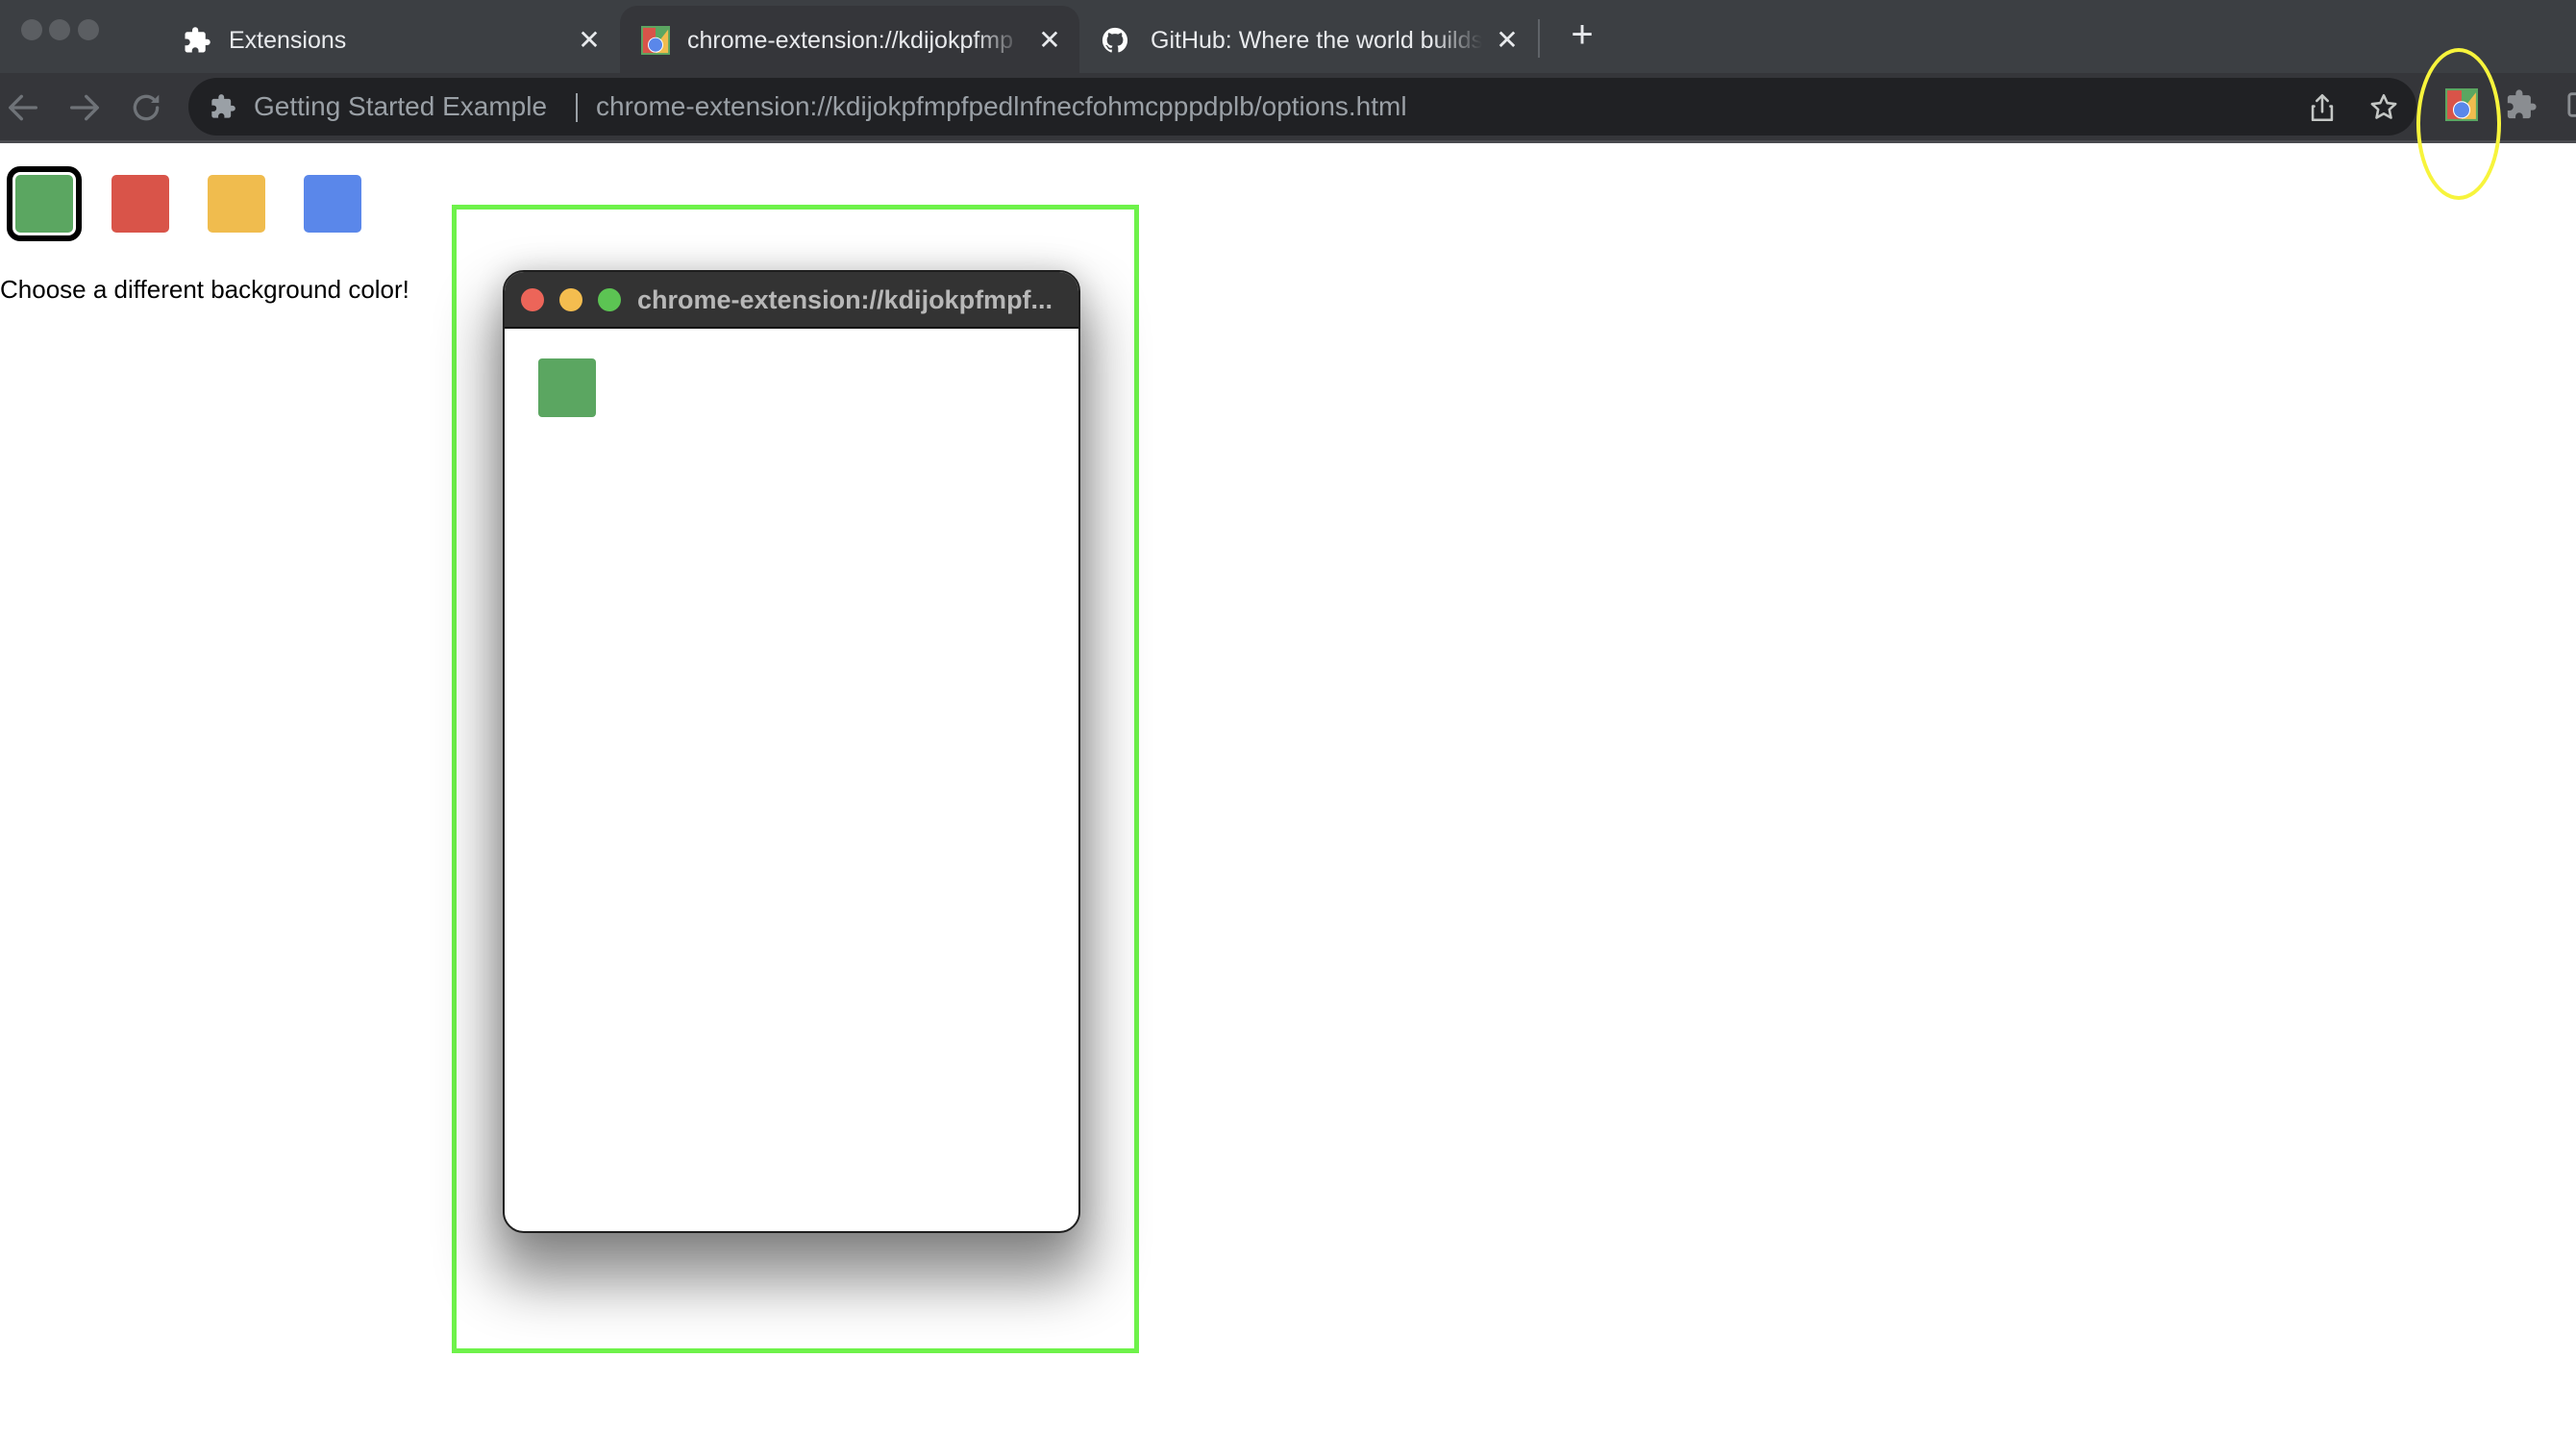  I want to click on new-tab-button: +, so click(1582, 34).